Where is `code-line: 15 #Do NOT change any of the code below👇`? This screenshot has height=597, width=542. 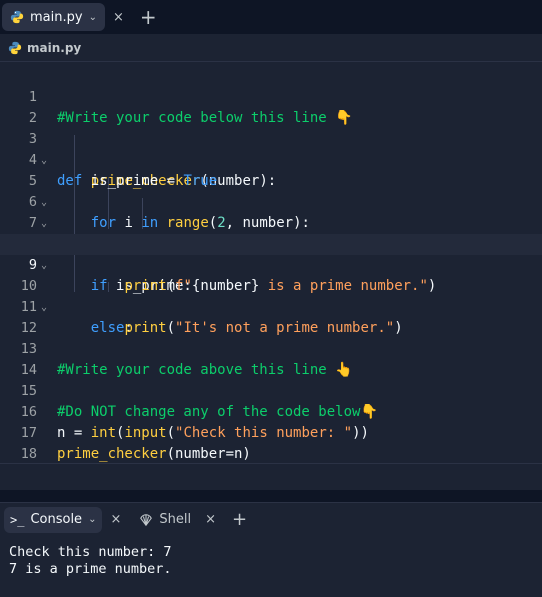 code-line: 15 #Do NOT change any of the code below👇 is located at coordinates (271, 390).